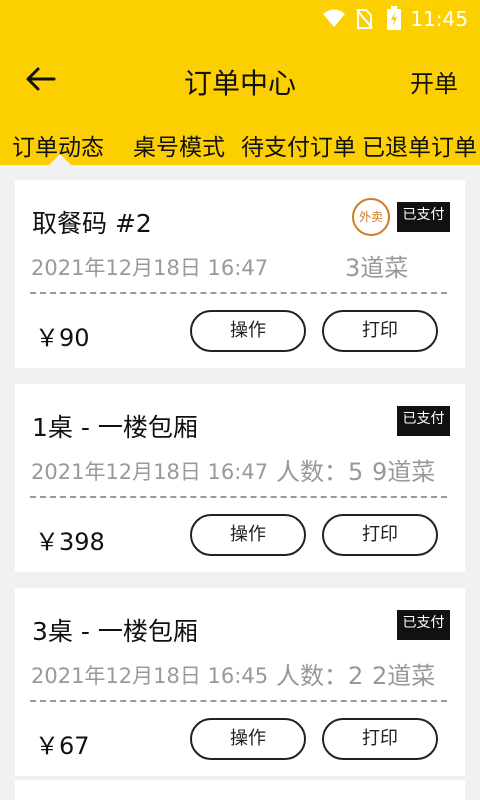 This screenshot has width=480, height=800. What do you see at coordinates (240, 790) in the screenshot?
I see `order-card` at bounding box center [240, 790].